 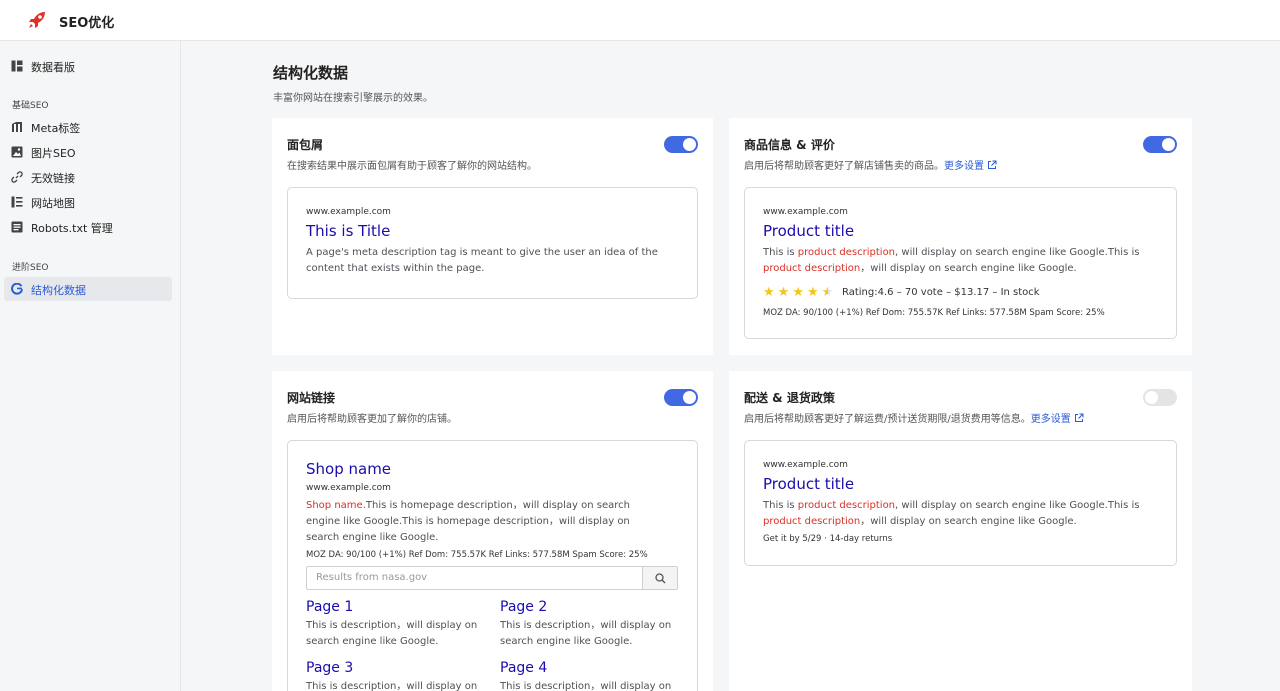 What do you see at coordinates (348, 231) in the screenshot?
I see `preview-title: This is Title` at bounding box center [348, 231].